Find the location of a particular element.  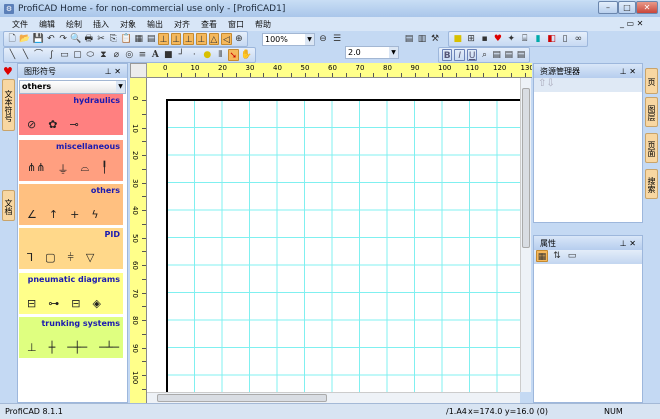

new-icon: 🗋 is located at coordinates (12, 39).